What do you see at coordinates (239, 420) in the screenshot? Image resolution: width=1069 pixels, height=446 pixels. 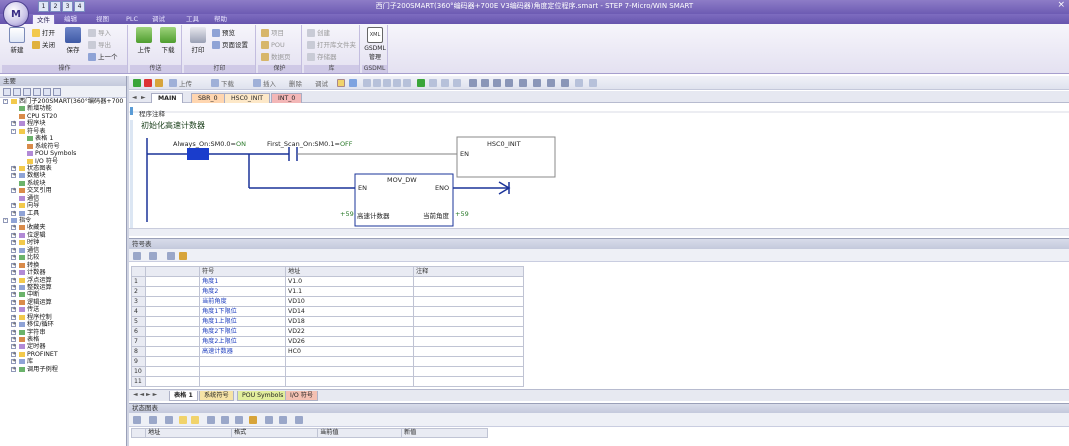 I see `status-unforce-icon` at bounding box center [239, 420].